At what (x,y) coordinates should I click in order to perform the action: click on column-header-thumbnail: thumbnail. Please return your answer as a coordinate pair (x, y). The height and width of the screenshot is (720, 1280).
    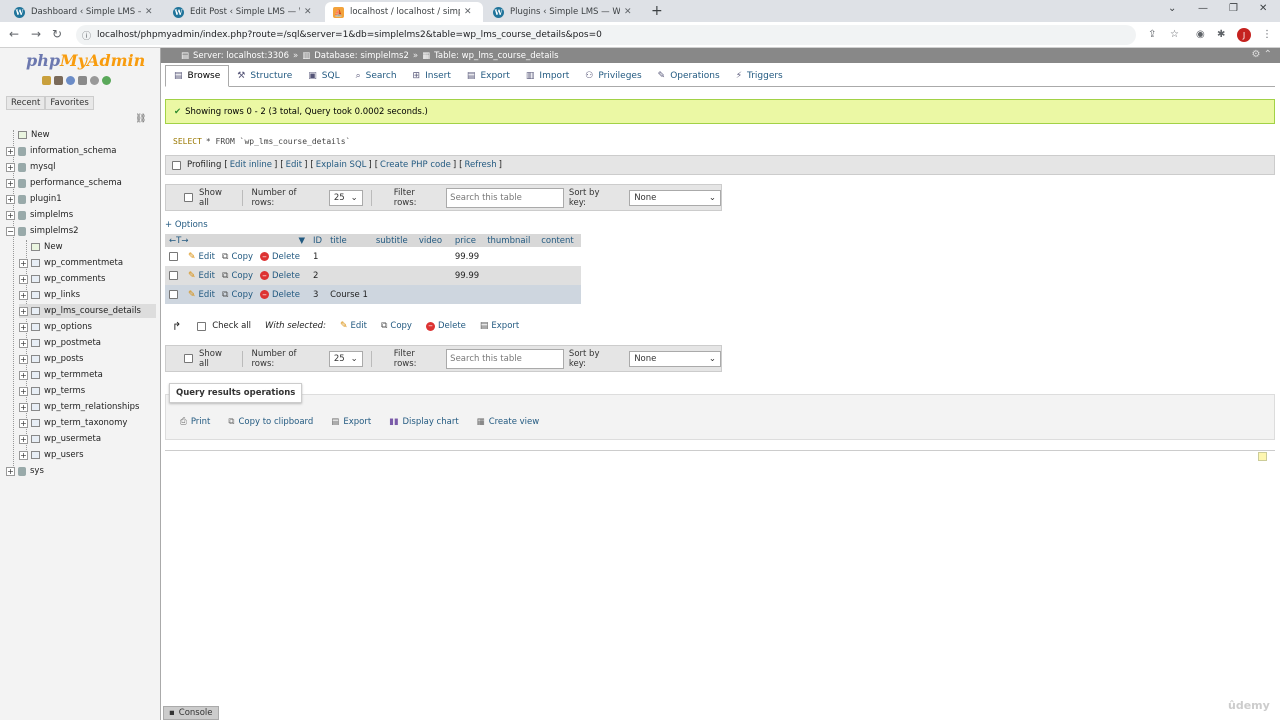
    Looking at the image, I should click on (510, 240).